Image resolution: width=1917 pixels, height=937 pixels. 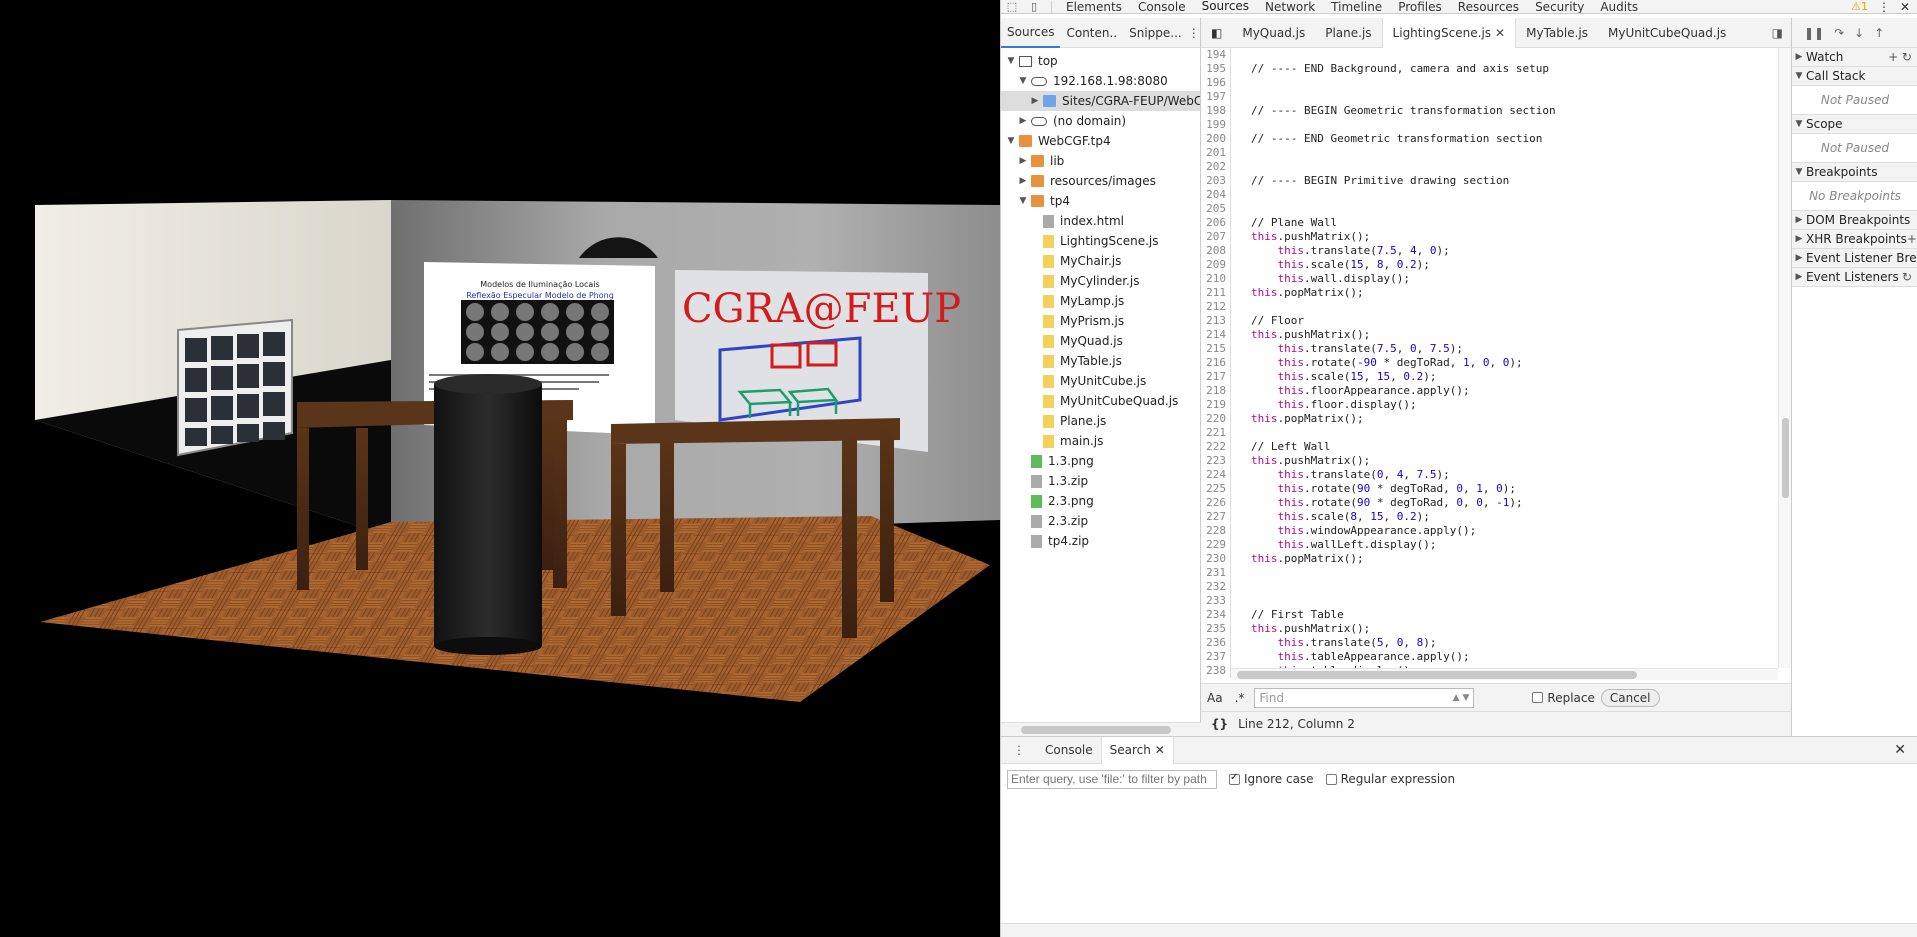 I want to click on regex-option: Regular expression, so click(x=1390, y=779).